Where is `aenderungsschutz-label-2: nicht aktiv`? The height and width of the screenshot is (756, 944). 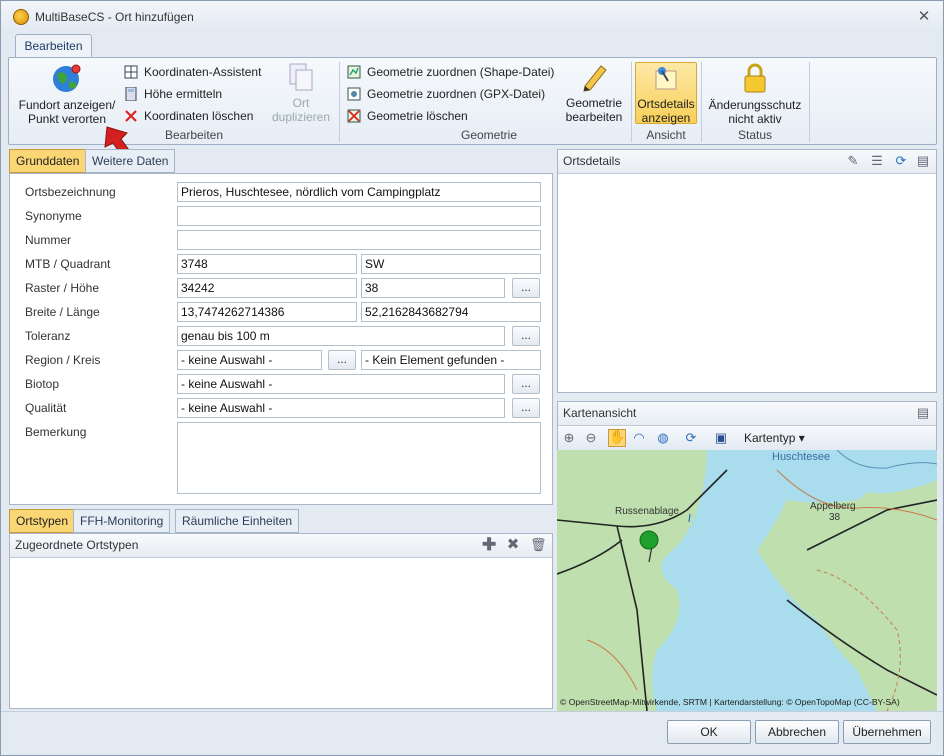
aenderungsschutz-label-2: nicht aktiv is located at coordinates (755, 119).